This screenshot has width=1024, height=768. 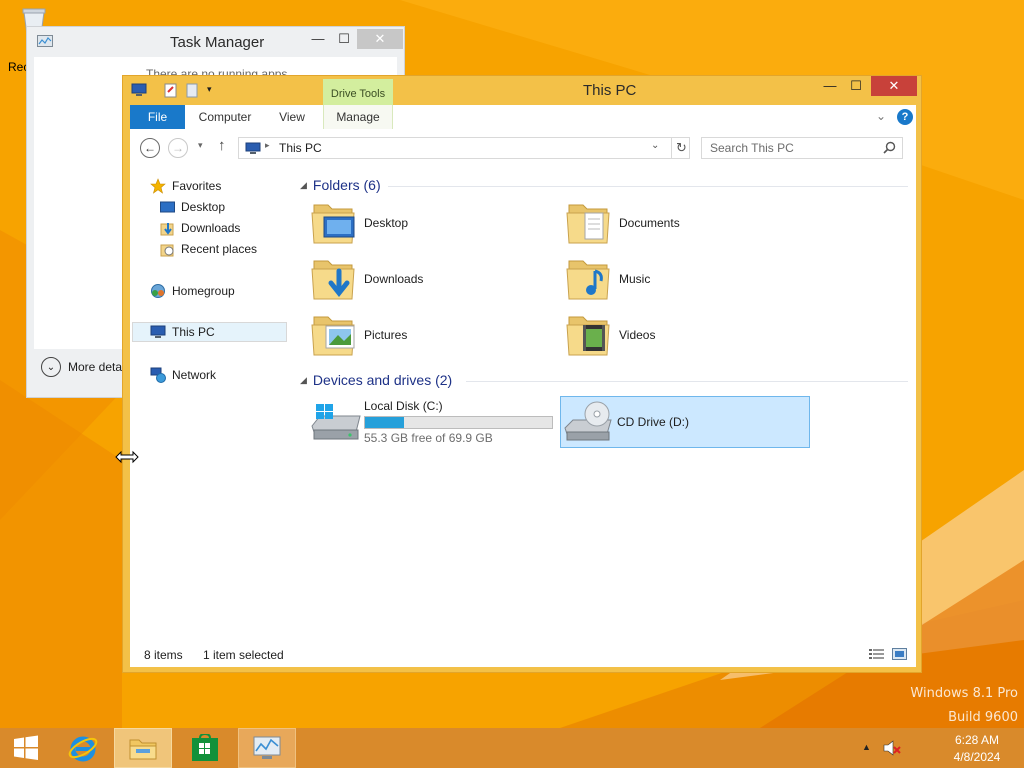 I want to click on music-folder-icon, so click(x=591, y=279).